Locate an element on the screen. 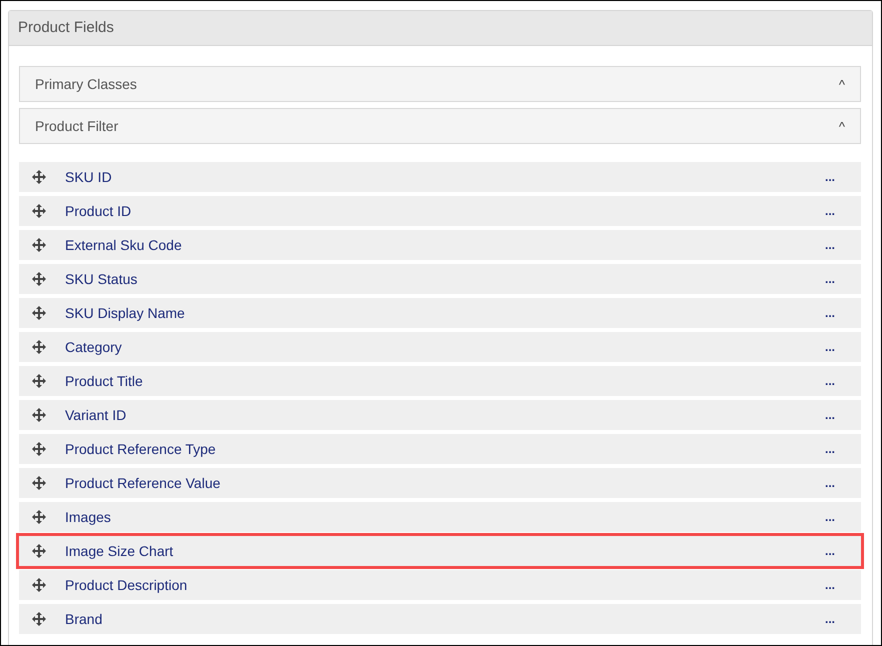  accordion-header: Primary Classes ^ is located at coordinates (440, 84).